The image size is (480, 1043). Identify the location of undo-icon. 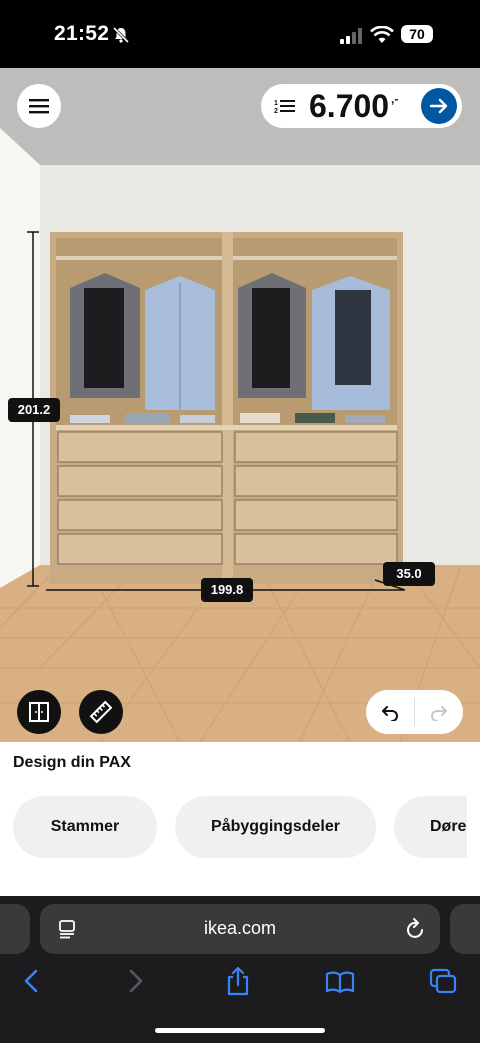
(390, 713).